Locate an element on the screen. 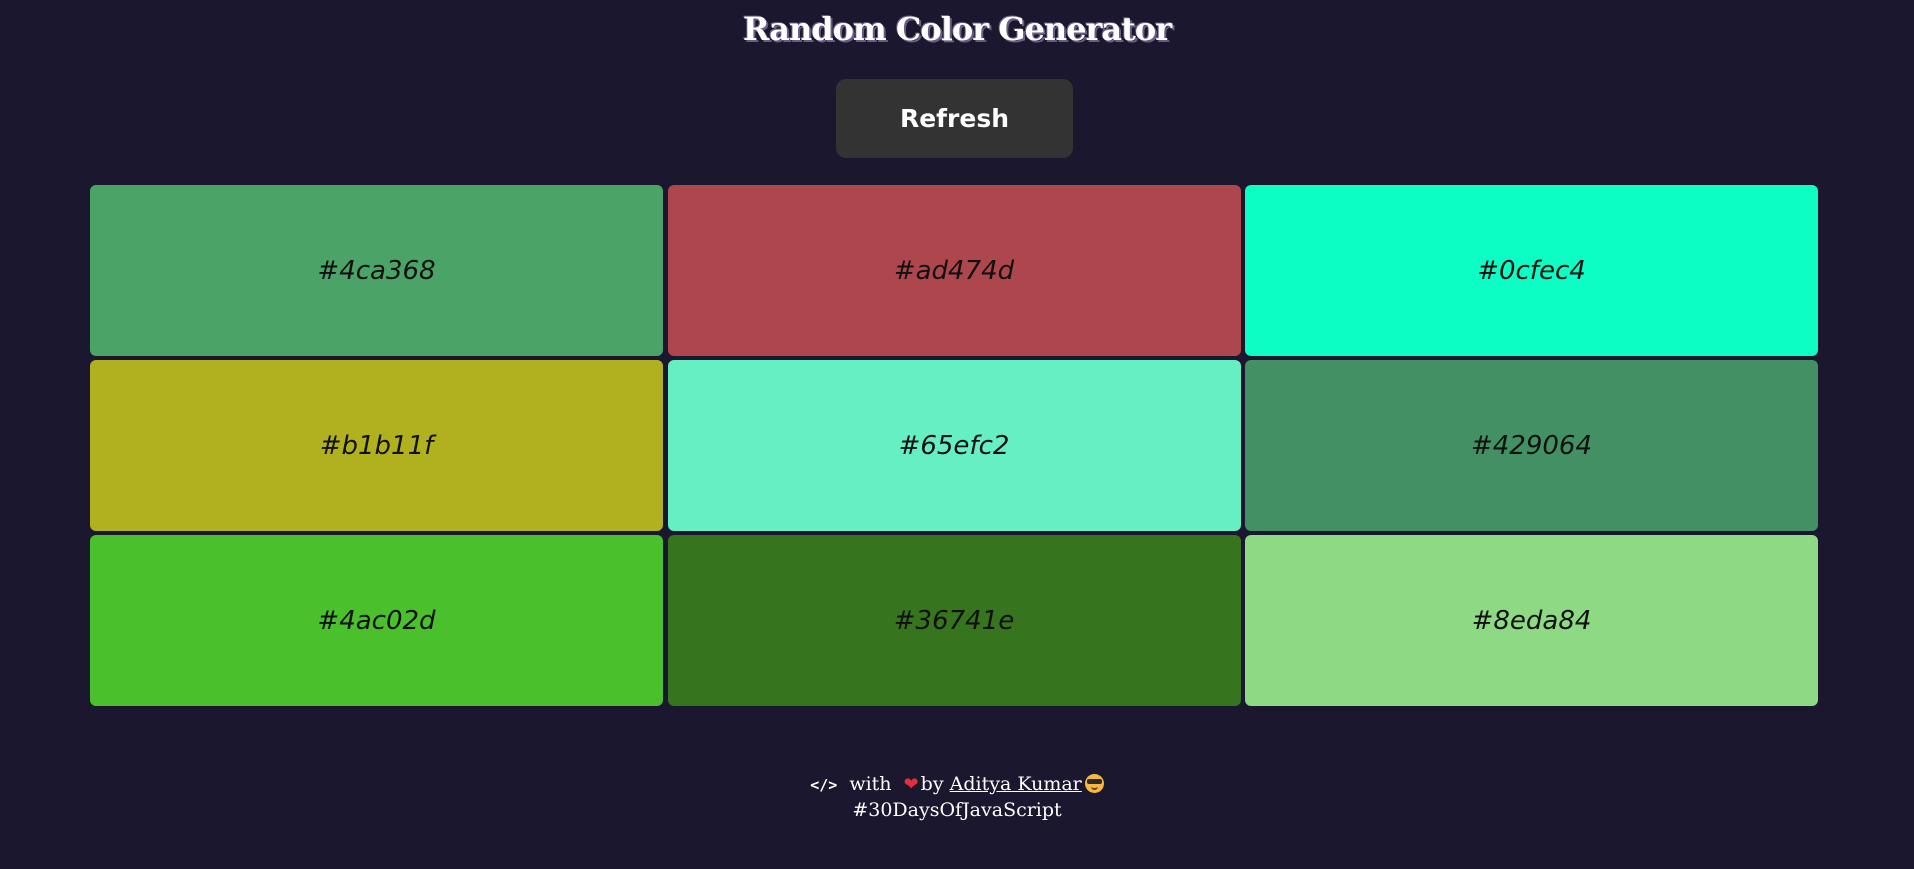  color-hex-label: #8eda84 is located at coordinates (1531, 620).